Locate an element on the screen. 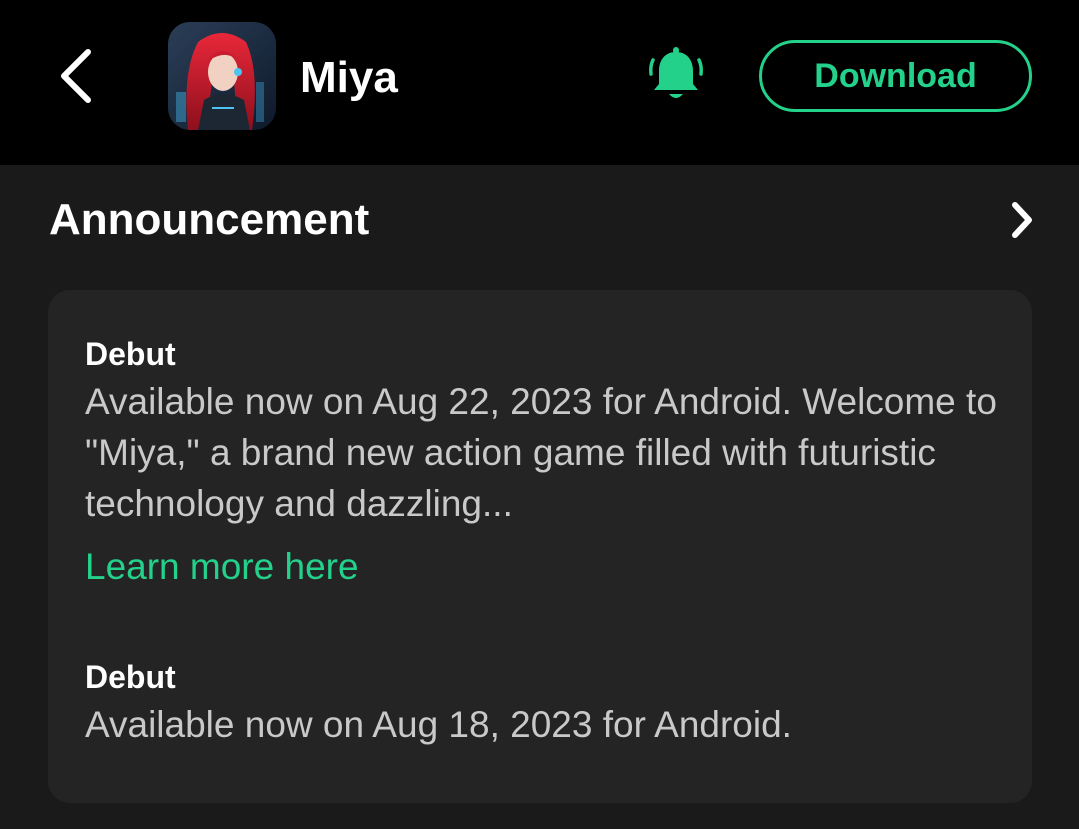 The height and width of the screenshot is (829, 1079). app-icon is located at coordinates (222, 76).